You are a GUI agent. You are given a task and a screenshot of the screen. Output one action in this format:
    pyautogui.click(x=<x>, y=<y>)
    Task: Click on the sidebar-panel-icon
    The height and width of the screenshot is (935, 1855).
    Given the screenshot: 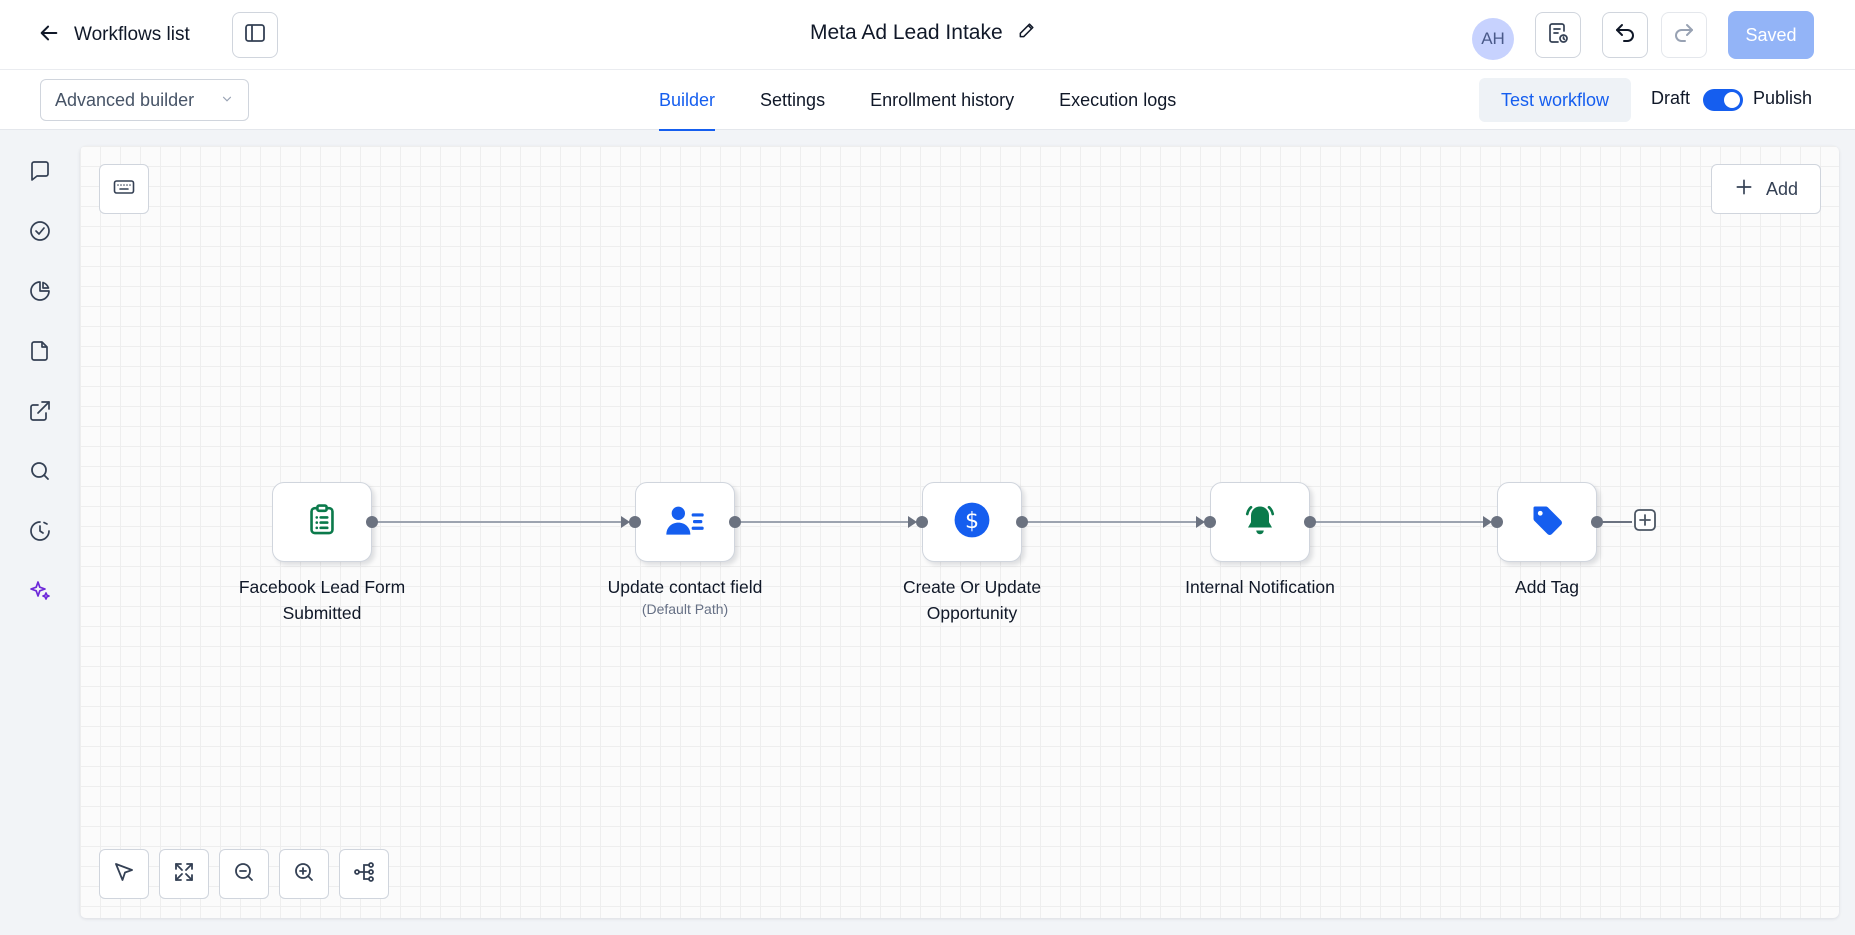 What is the action you would take?
    pyautogui.click(x=255, y=35)
    